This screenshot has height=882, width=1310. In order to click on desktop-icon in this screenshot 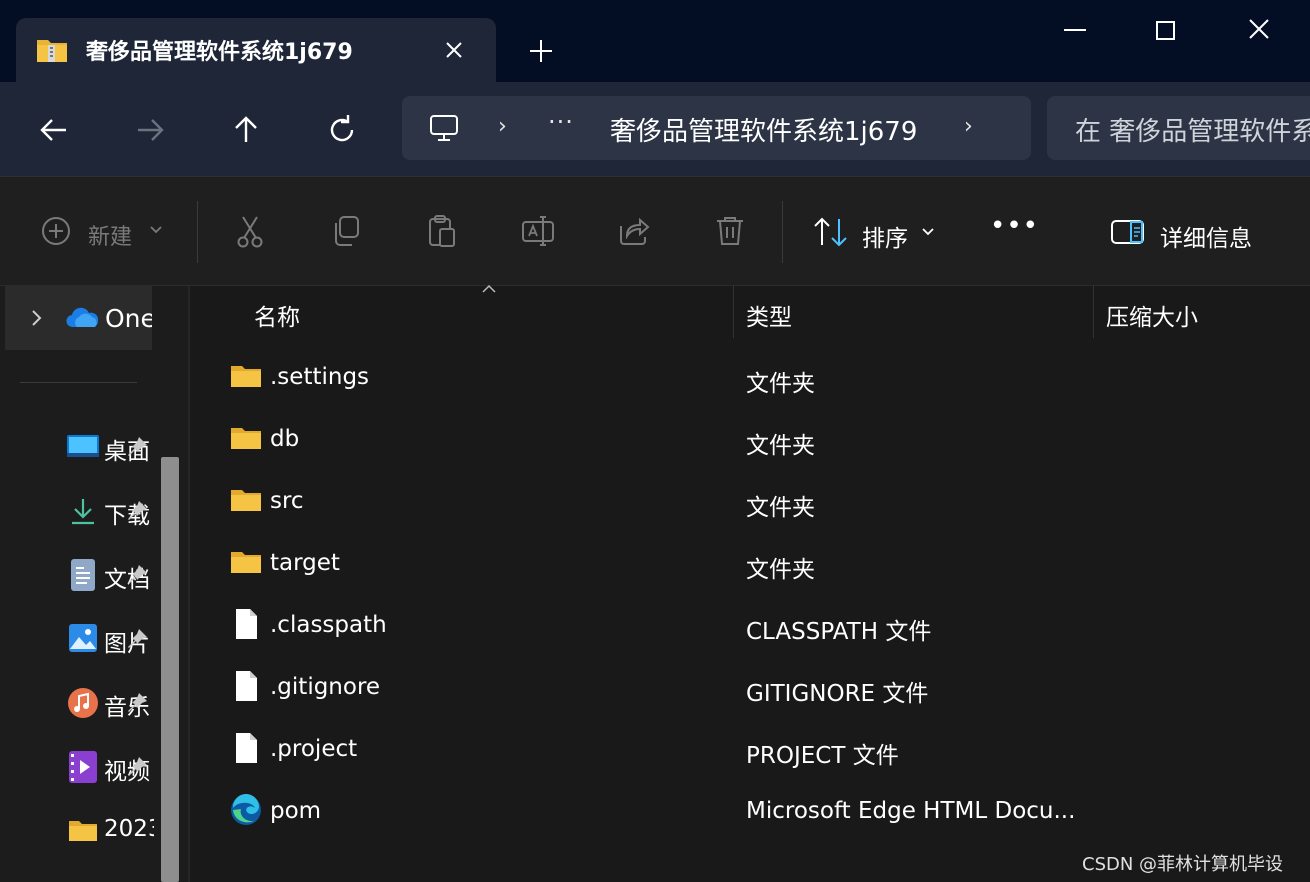, I will do `click(83, 446)`.